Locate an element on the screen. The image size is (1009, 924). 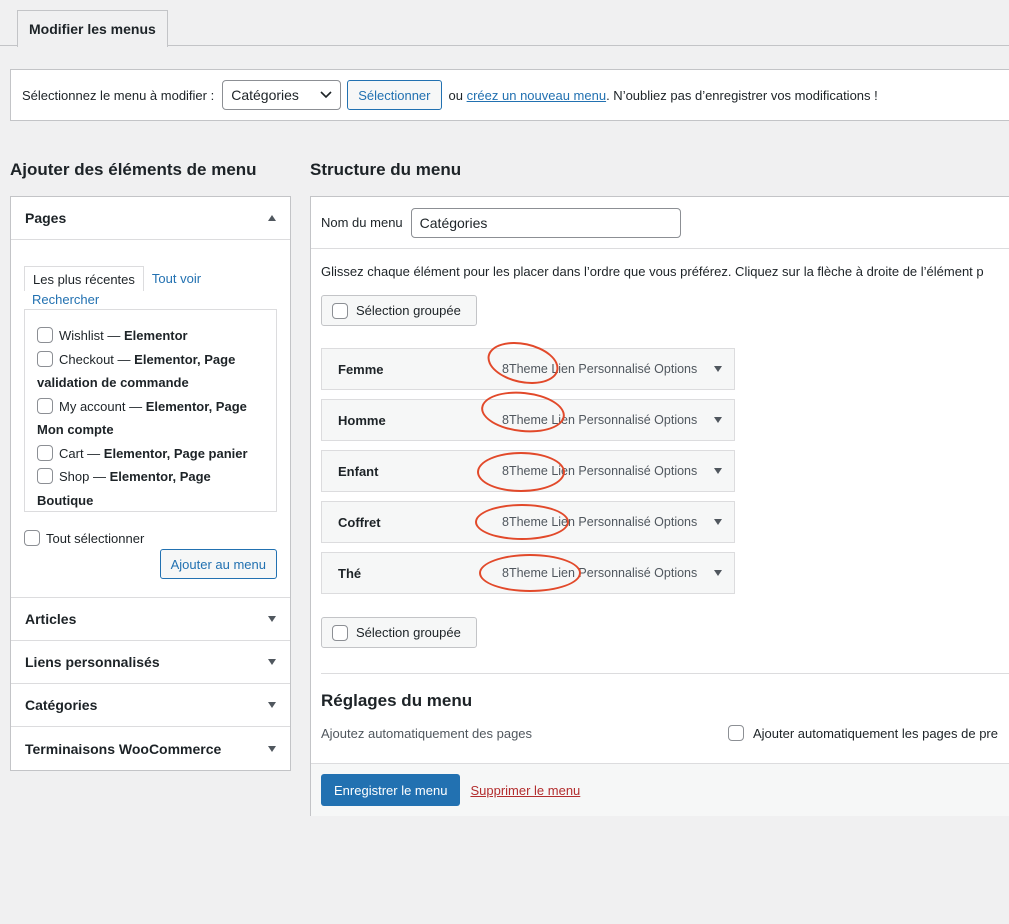
pages-section-title: Pages is located at coordinates (46, 218).